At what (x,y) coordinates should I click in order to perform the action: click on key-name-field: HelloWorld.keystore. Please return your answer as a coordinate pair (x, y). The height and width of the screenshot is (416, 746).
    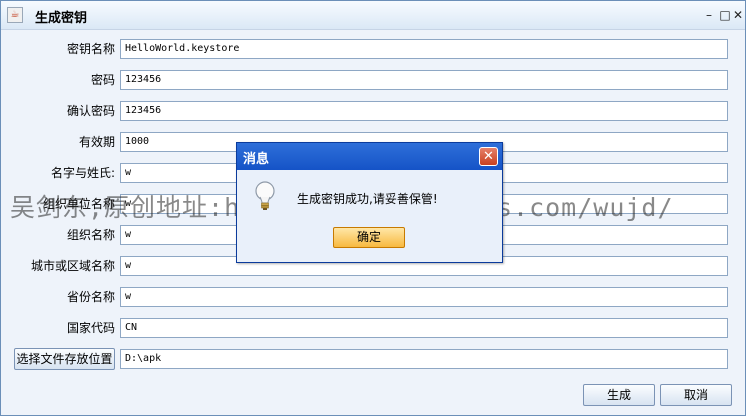
    Looking at the image, I should click on (424, 49).